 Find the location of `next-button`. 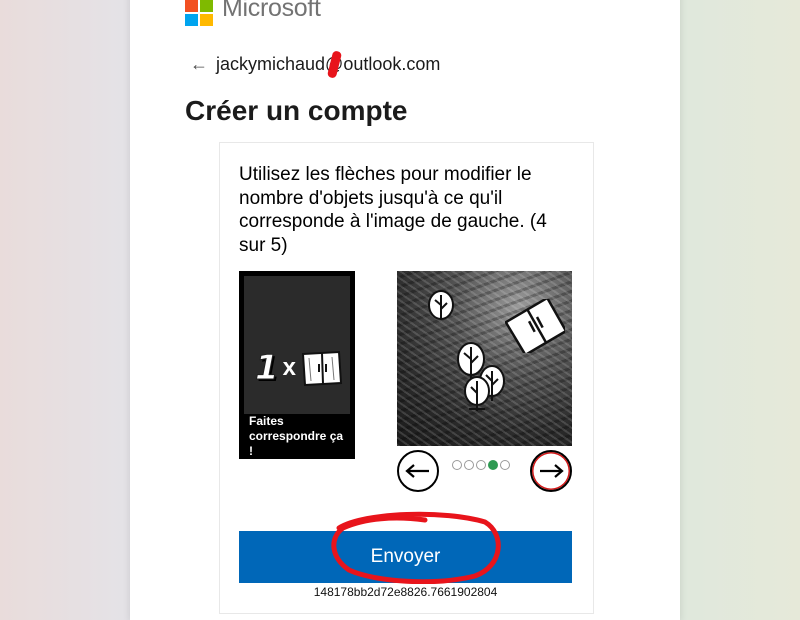

next-button is located at coordinates (551, 471).